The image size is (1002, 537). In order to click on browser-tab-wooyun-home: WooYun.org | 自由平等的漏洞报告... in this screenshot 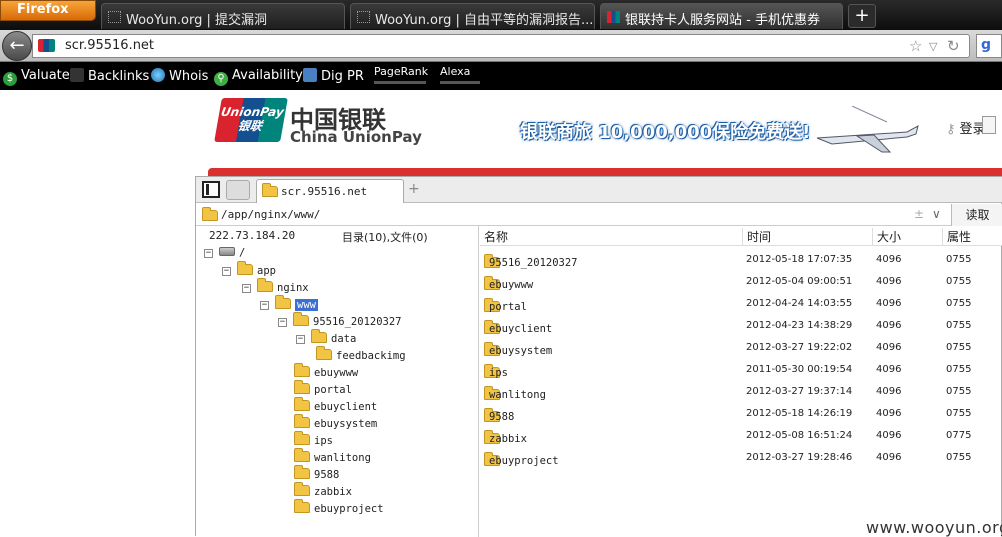, I will do `click(472, 16)`.